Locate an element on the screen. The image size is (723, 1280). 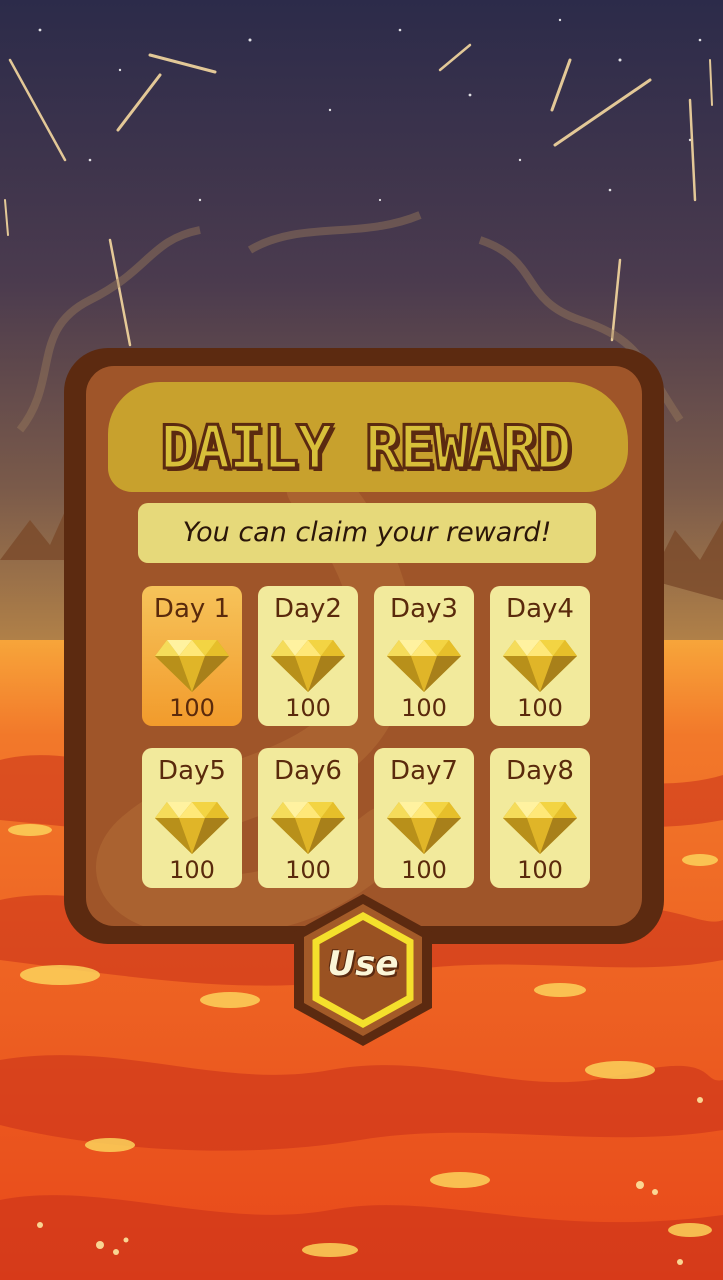
day-card-7: Day7 100 is located at coordinates (424, 818).